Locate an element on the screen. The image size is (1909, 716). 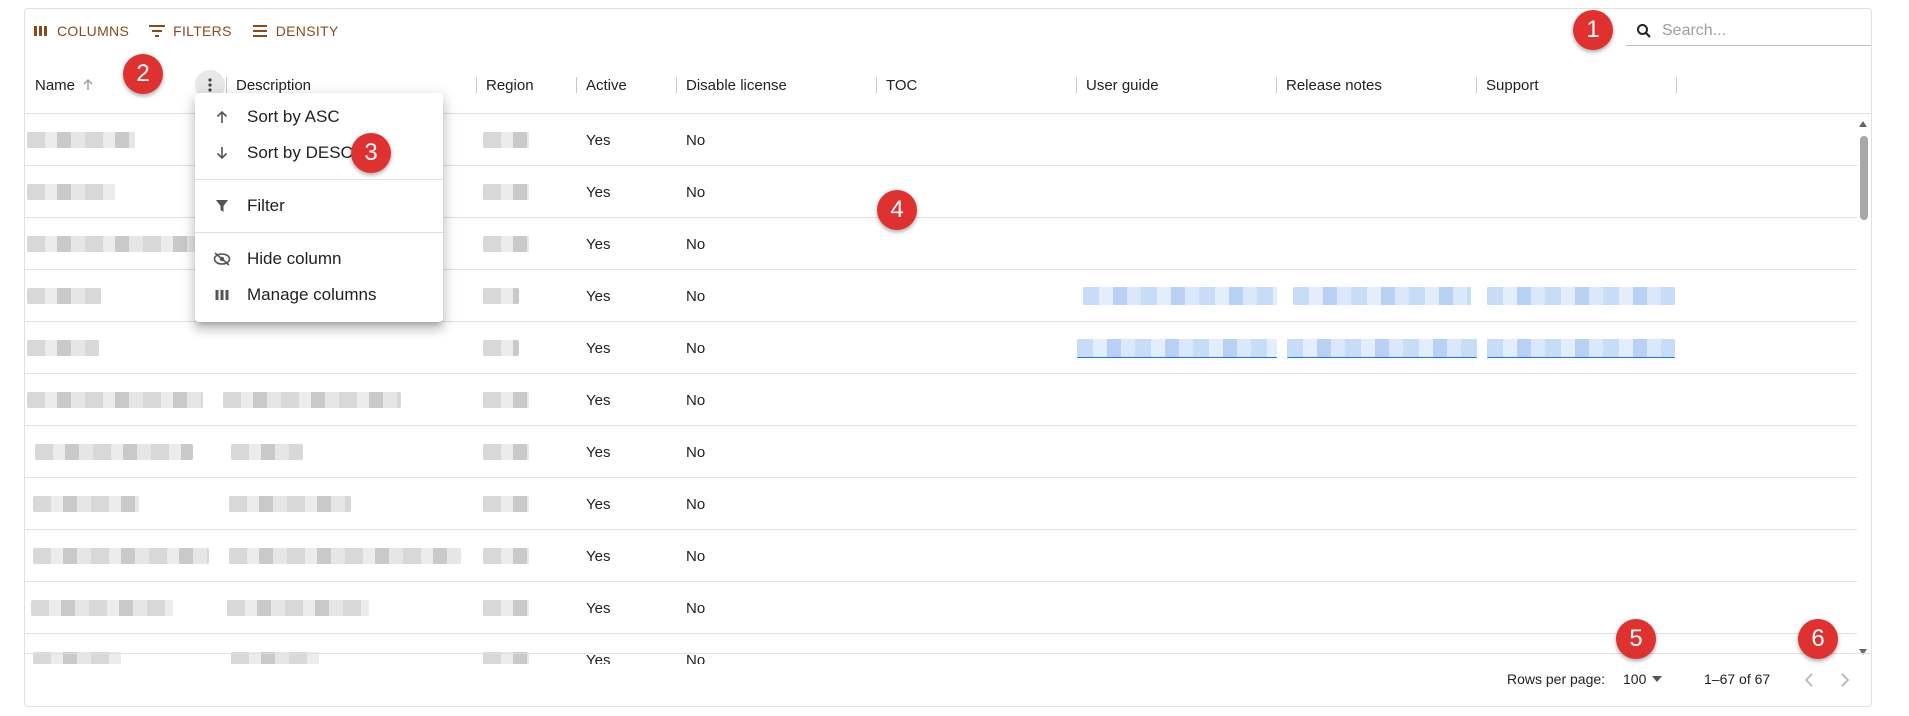
dropdown-arrow-icon is located at coordinates (1657, 679).